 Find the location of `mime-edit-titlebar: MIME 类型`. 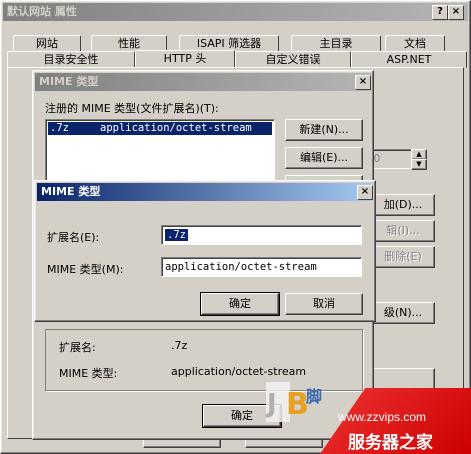

mime-edit-titlebar: MIME 类型 is located at coordinates (205, 192).